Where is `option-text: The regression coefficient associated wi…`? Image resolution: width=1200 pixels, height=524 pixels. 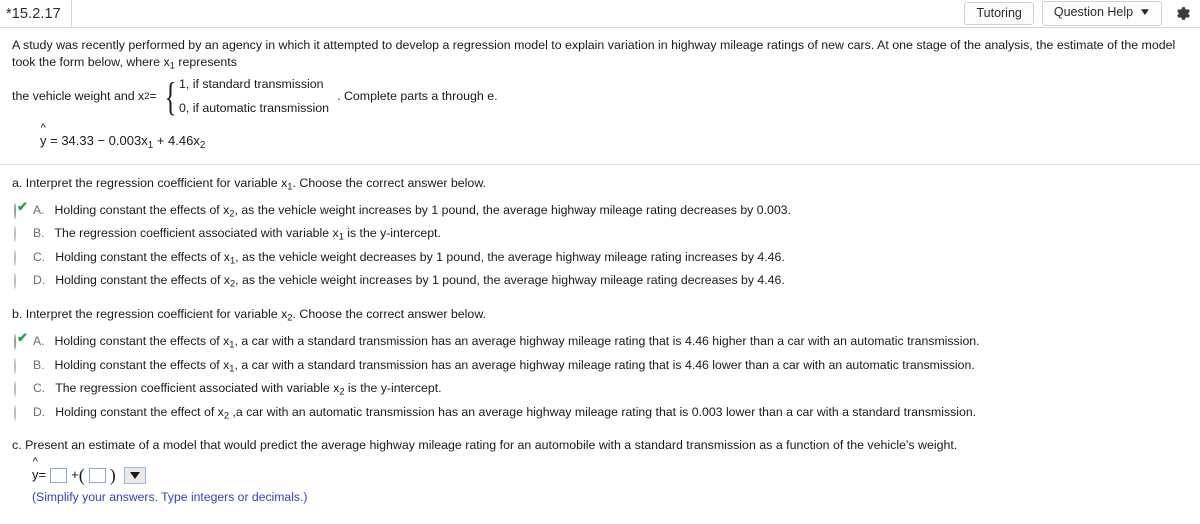
option-text: The regression coefficient associated wi… is located at coordinates (248, 389).